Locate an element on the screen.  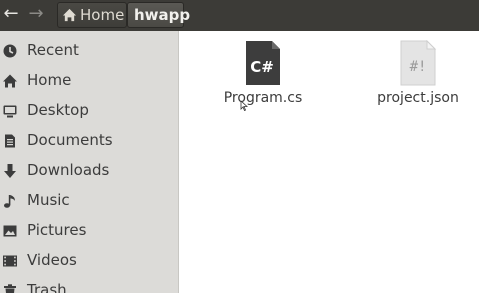
document-icon is located at coordinates (10, 141).